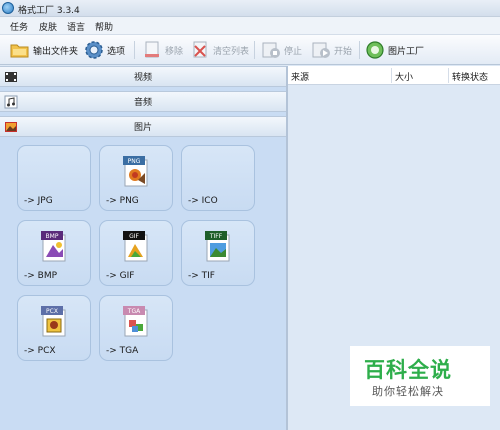 Image resolution: width=500 pixels, height=430 pixels. I want to click on folder-icon, so click(20, 50).